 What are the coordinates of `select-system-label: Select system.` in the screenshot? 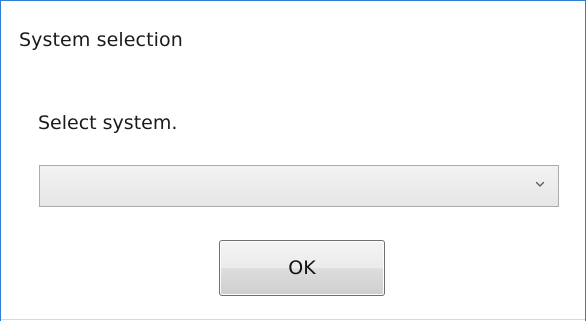 It's located at (108, 123).